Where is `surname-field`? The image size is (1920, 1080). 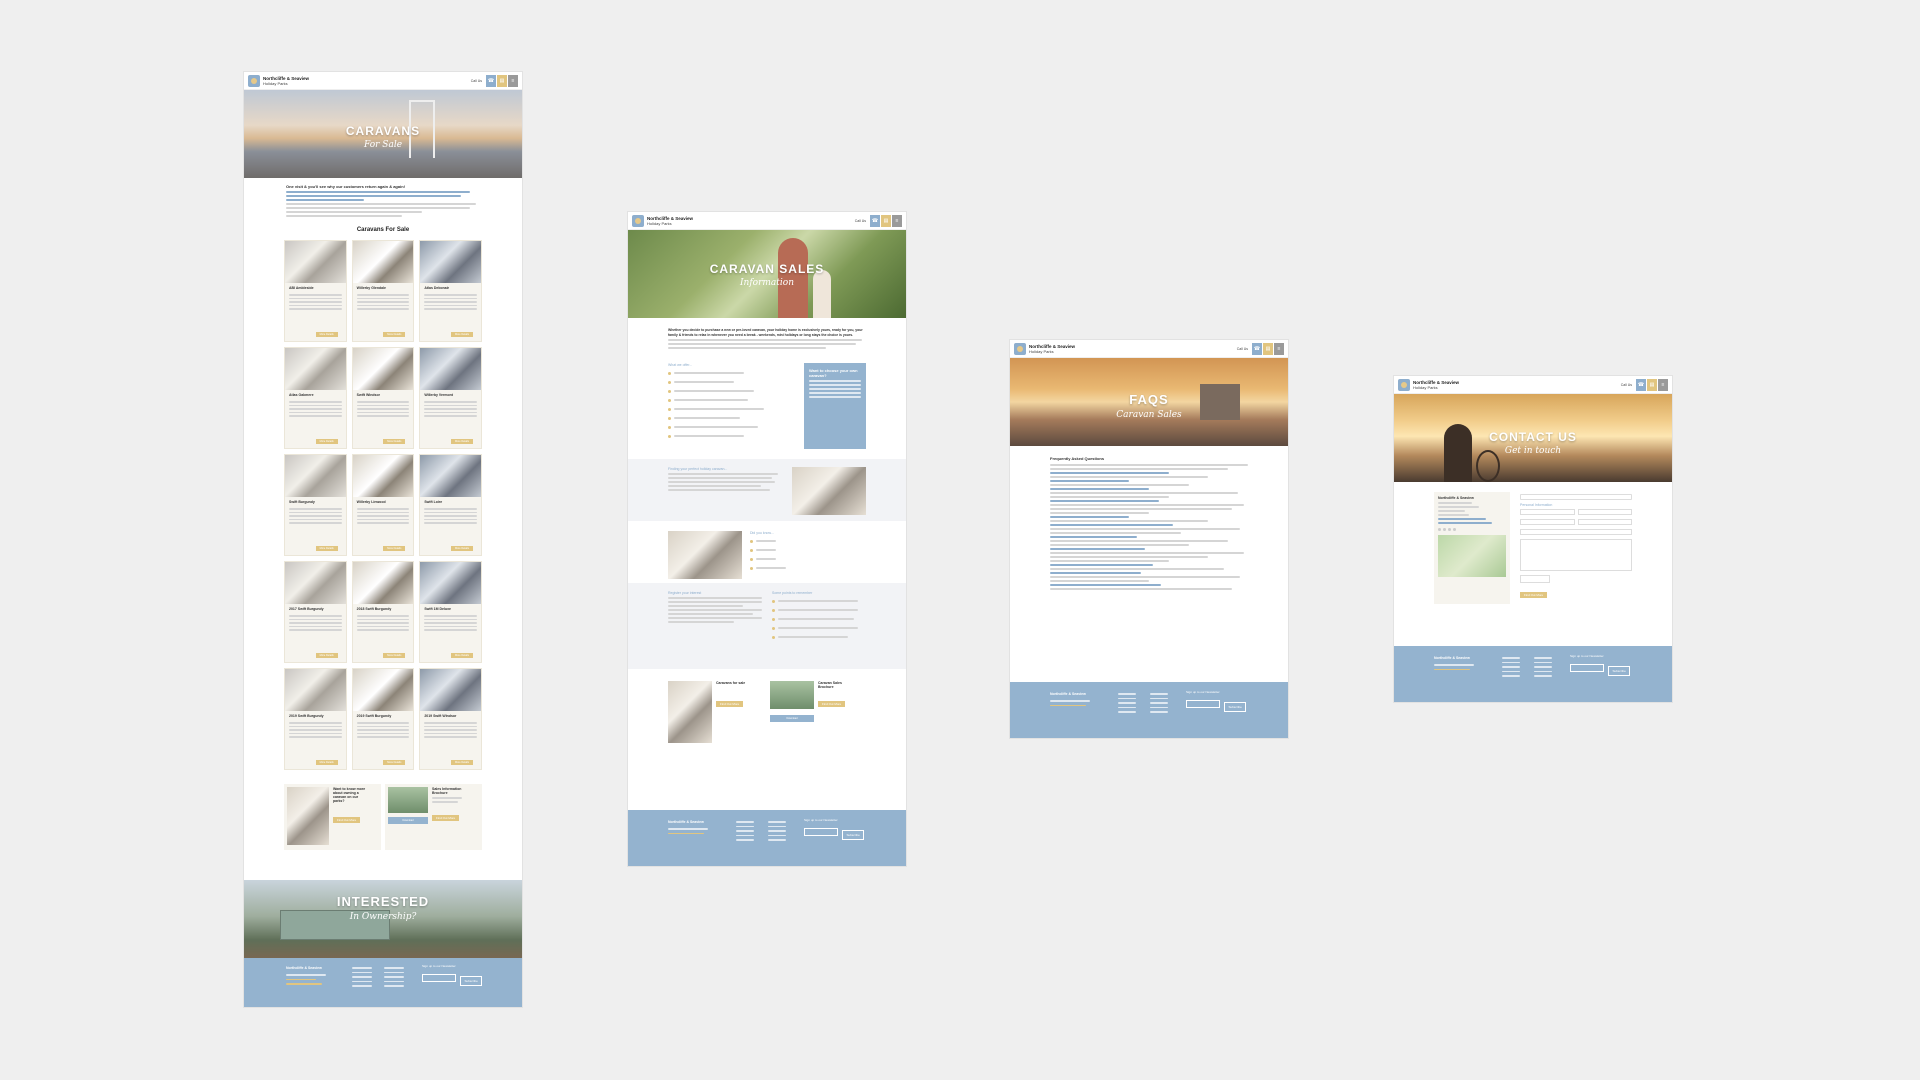 surname-field is located at coordinates (1547, 522).